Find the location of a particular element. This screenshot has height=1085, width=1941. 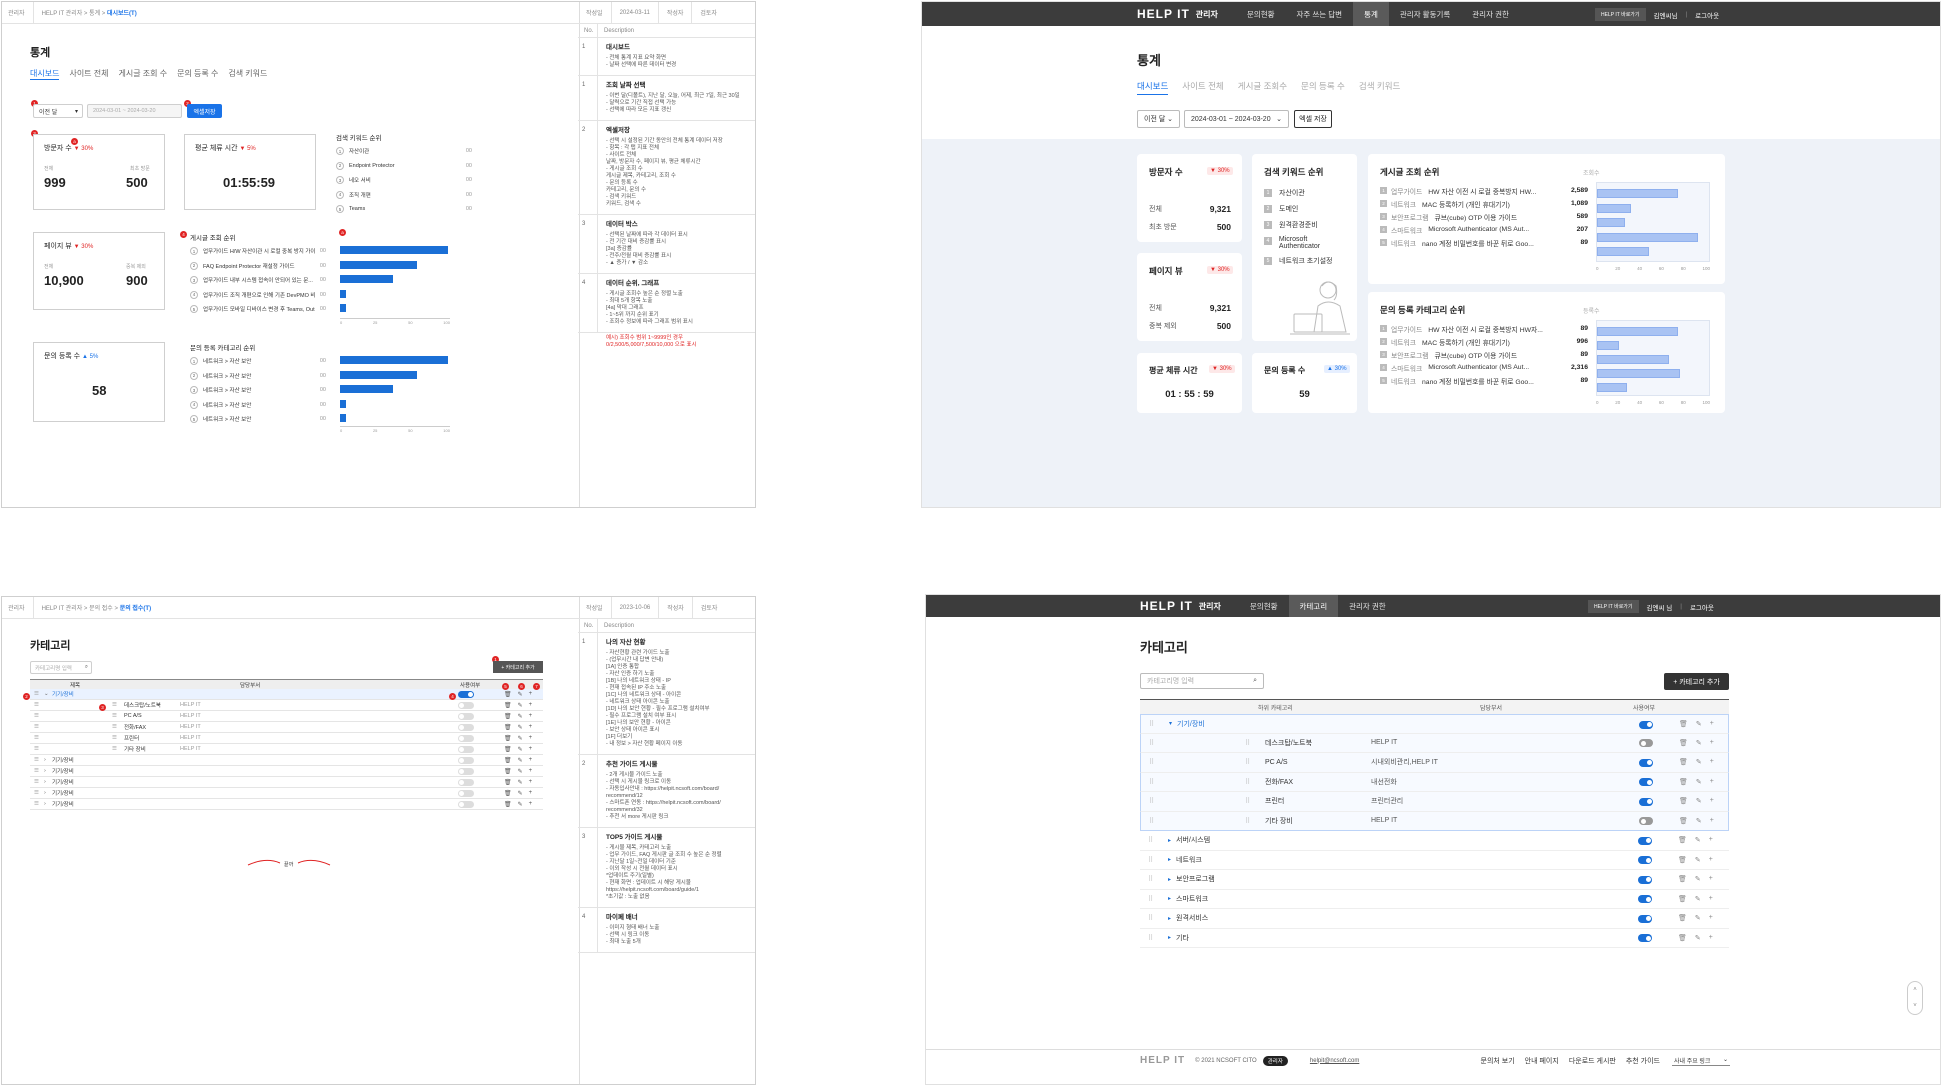

nav-item-activity: 관리자 활동기록 is located at coordinates (1425, 14).